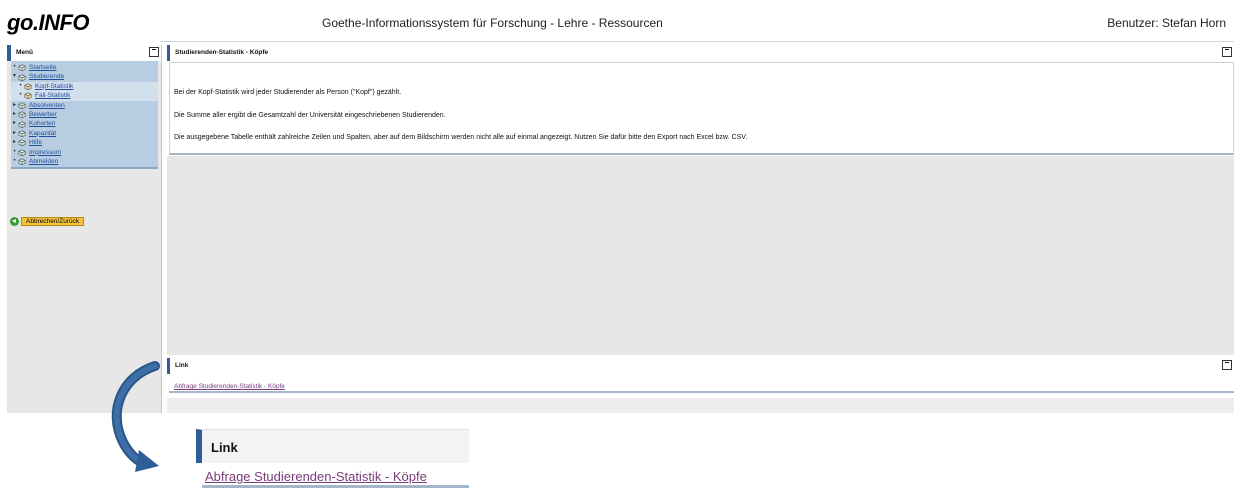 The width and height of the screenshot is (1234, 495). I want to click on zoom-query-link: Abfrage Studierenden-Statistik - Köpfe, so click(316, 476).